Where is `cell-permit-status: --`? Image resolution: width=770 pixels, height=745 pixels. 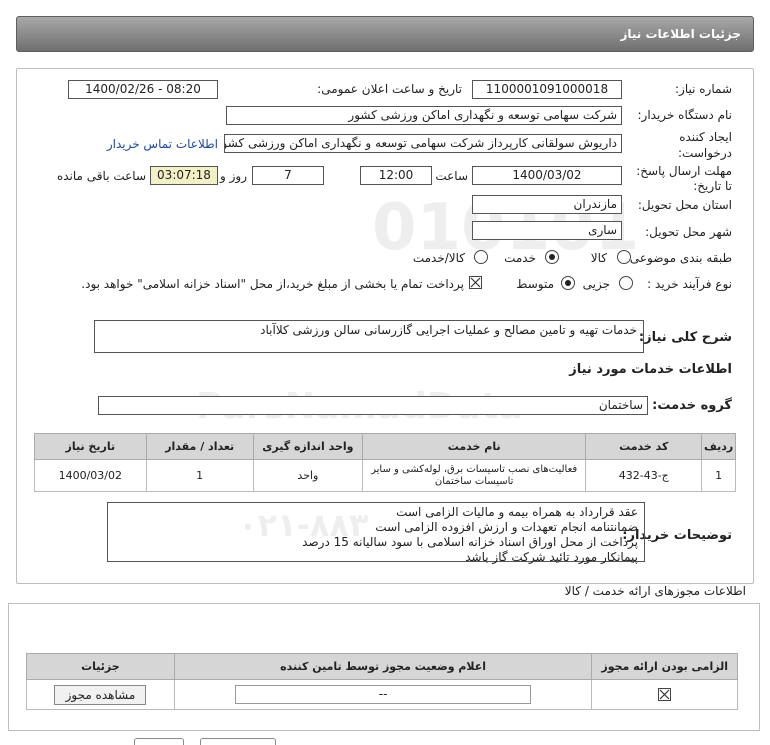 cell-permit-status: -- is located at coordinates (383, 694).